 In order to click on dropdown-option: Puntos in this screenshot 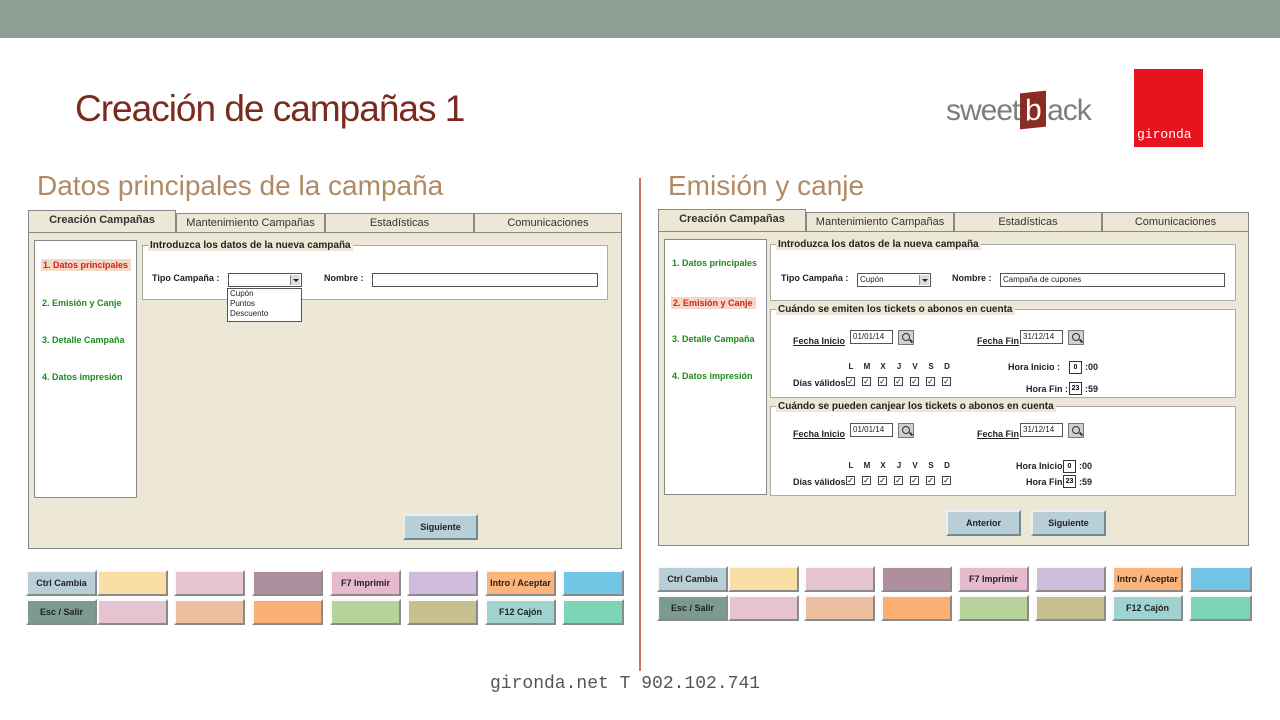, I will do `click(264, 304)`.